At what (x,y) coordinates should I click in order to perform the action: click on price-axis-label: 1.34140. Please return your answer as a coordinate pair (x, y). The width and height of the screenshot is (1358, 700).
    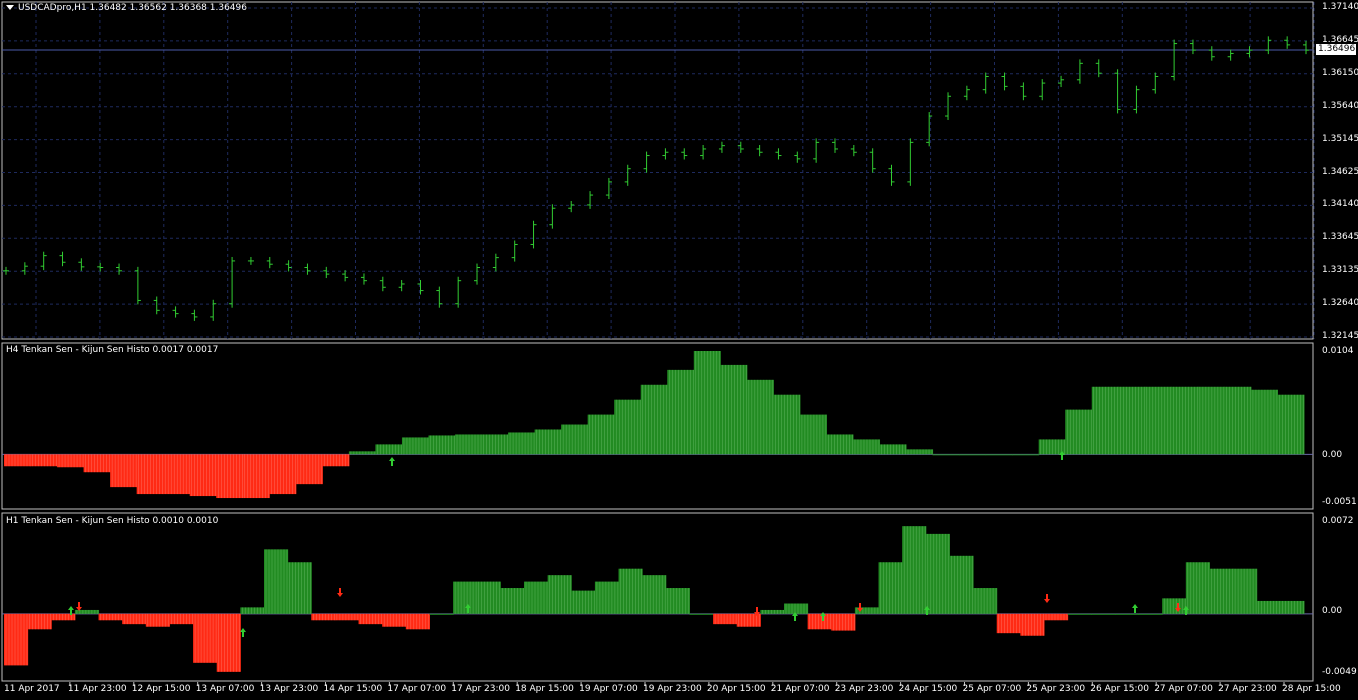
    Looking at the image, I should click on (1340, 204).